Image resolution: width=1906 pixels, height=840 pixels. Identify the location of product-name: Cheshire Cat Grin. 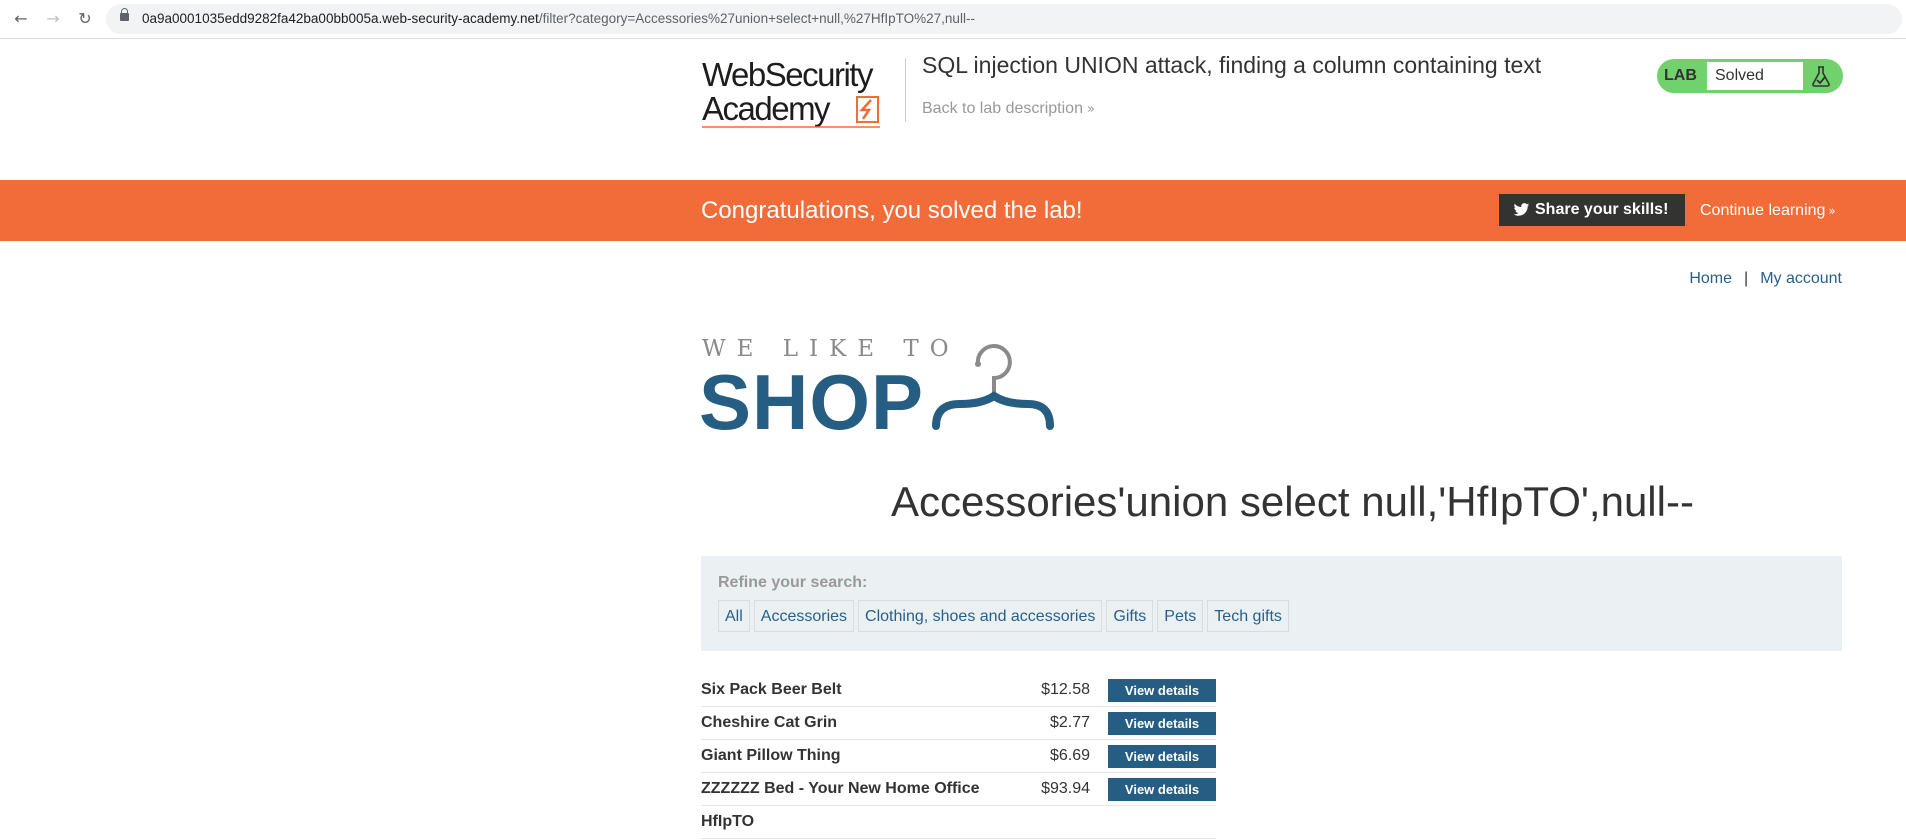
(769, 722).